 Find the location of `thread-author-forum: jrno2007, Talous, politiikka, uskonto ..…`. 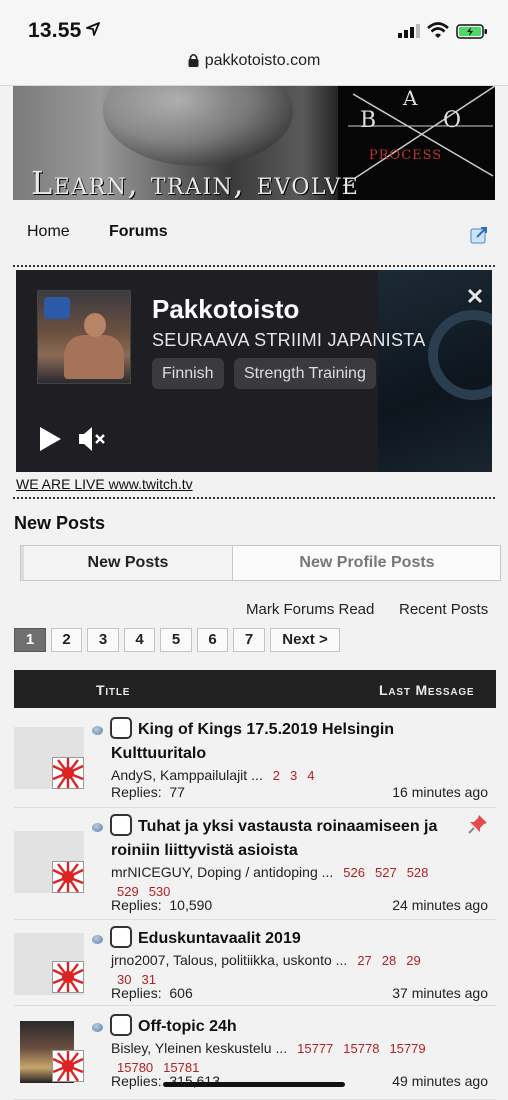

thread-author-forum: jrno2007, Talous, politiikka, uskonto ..… is located at coordinates (229, 960).